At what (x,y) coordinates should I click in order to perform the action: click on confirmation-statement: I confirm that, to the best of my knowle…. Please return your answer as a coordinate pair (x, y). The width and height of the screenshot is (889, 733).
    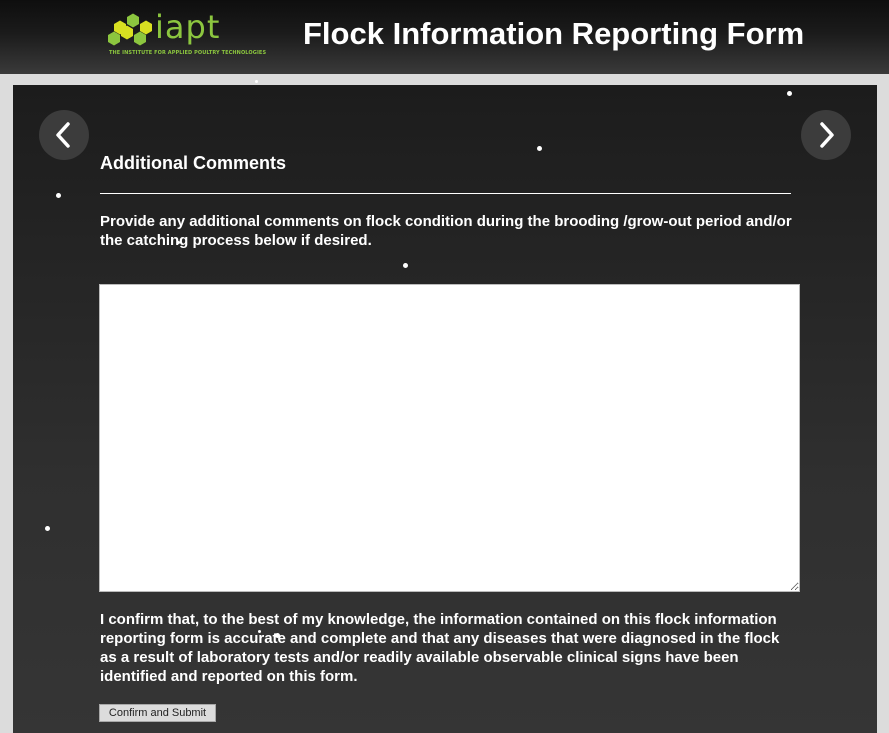
    Looking at the image, I should click on (440, 648).